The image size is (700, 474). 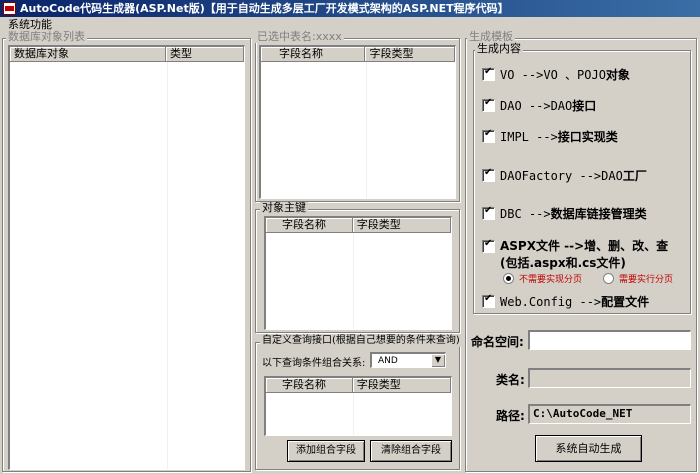 What do you see at coordinates (309, 385) in the screenshot?
I see `column-header-query-field-name: 字段名称` at bounding box center [309, 385].